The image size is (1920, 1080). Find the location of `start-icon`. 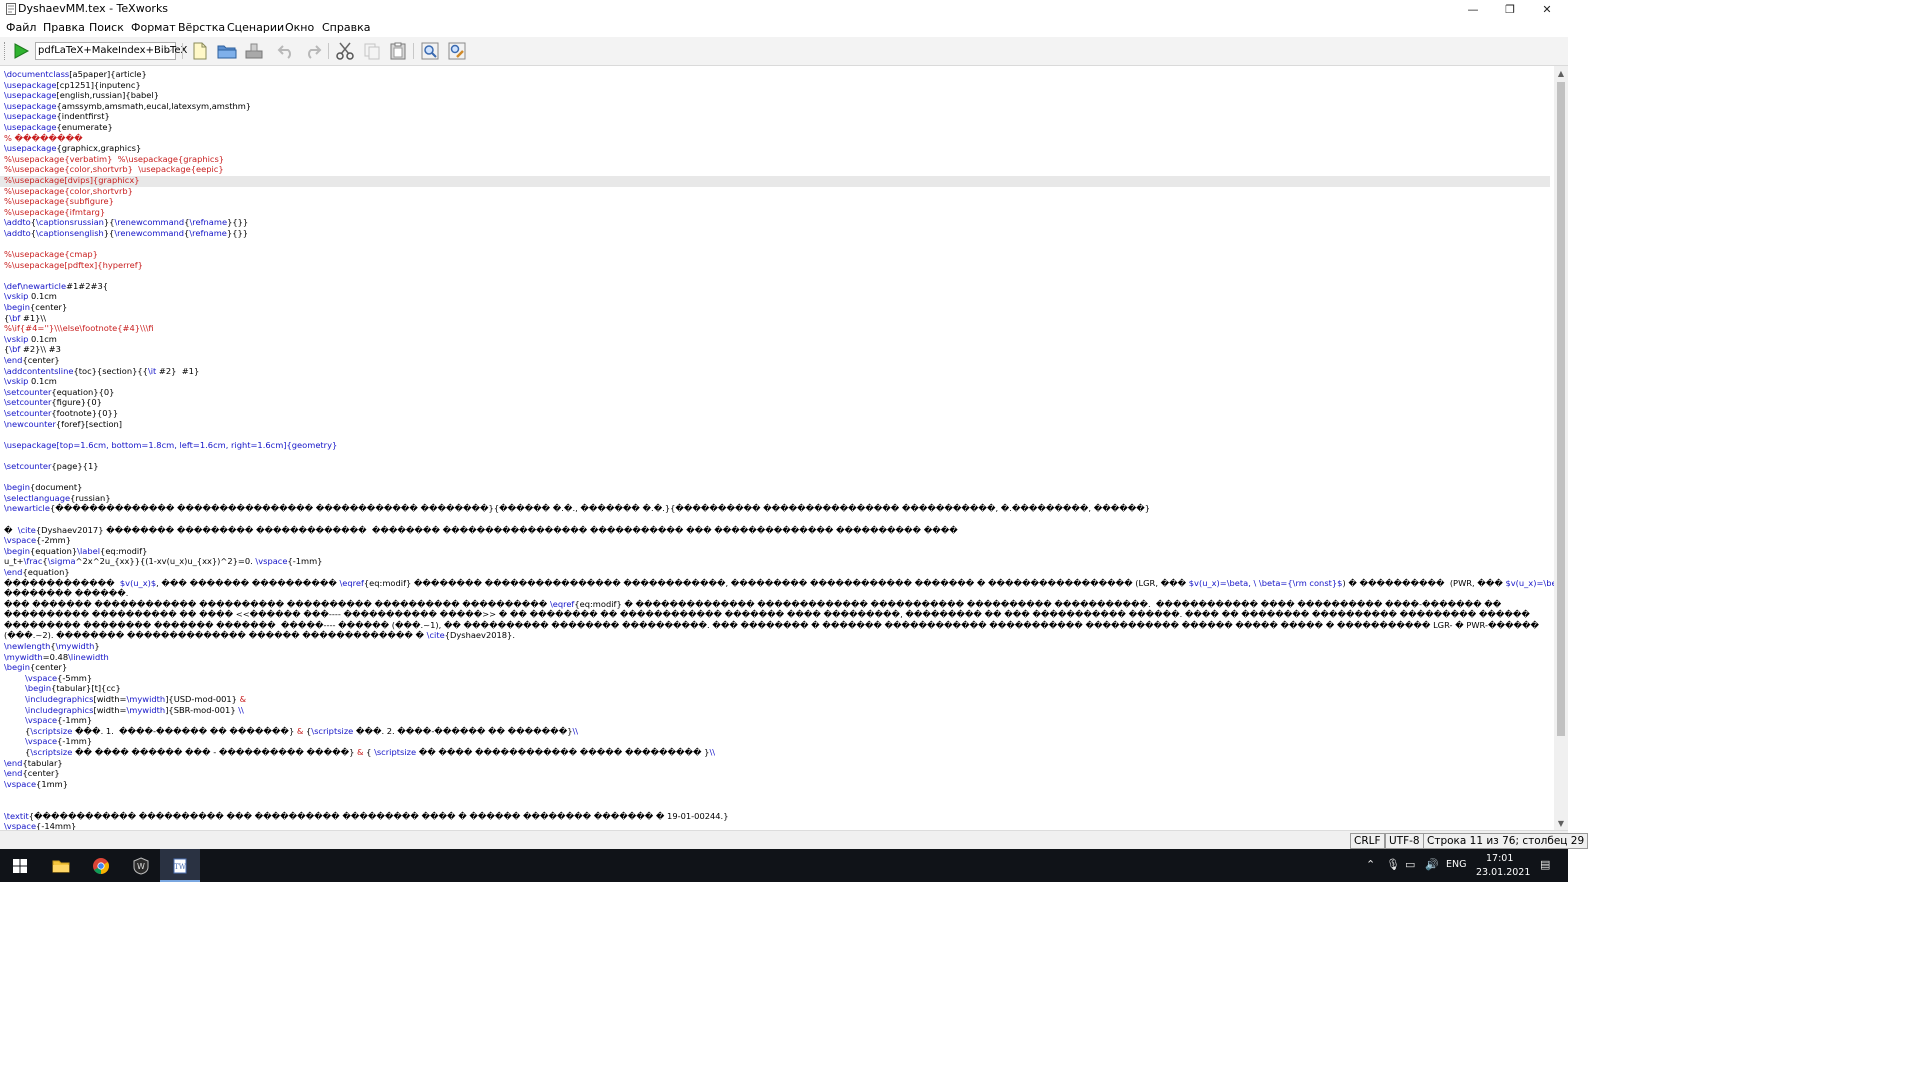

start-icon is located at coordinates (20, 865).